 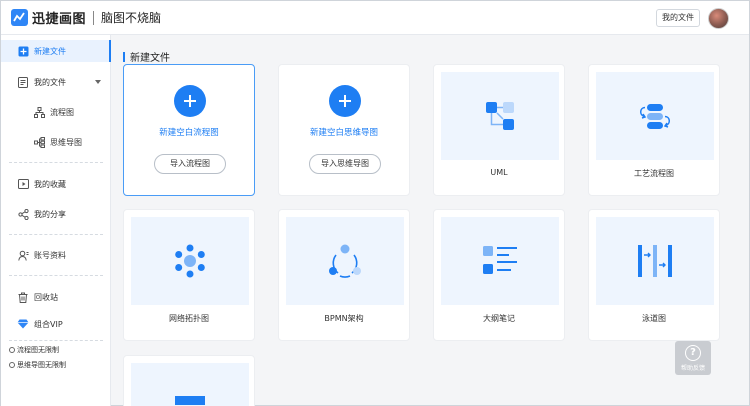 I want to click on sidebar-item-label: 组合VIP, so click(x=48, y=324).